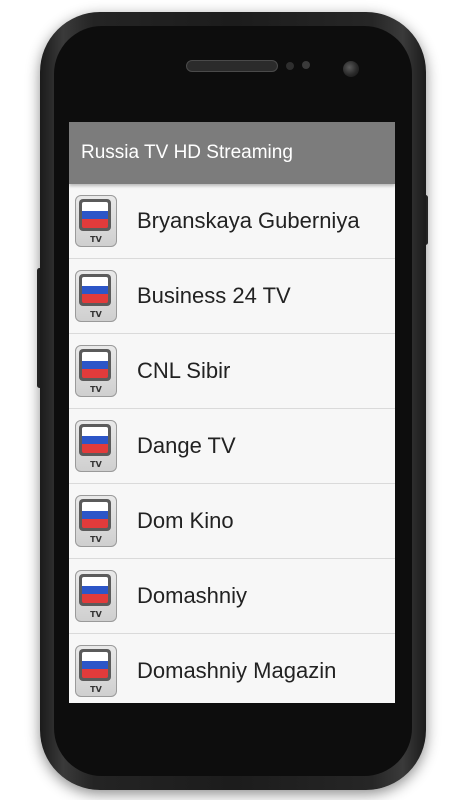  Describe the element at coordinates (237, 670) in the screenshot. I see `channel-name: Domashniy Magazin` at that location.